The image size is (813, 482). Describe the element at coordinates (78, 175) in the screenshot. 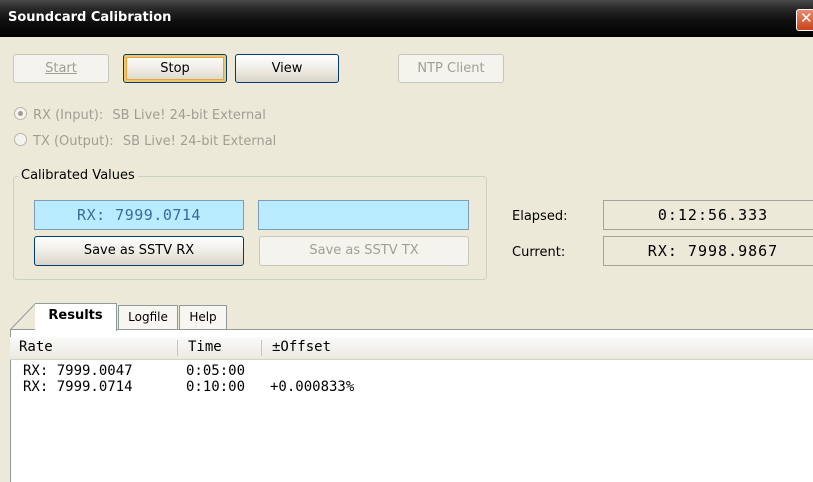

I see `calibrated-values-legend: Calibrated Values` at that location.